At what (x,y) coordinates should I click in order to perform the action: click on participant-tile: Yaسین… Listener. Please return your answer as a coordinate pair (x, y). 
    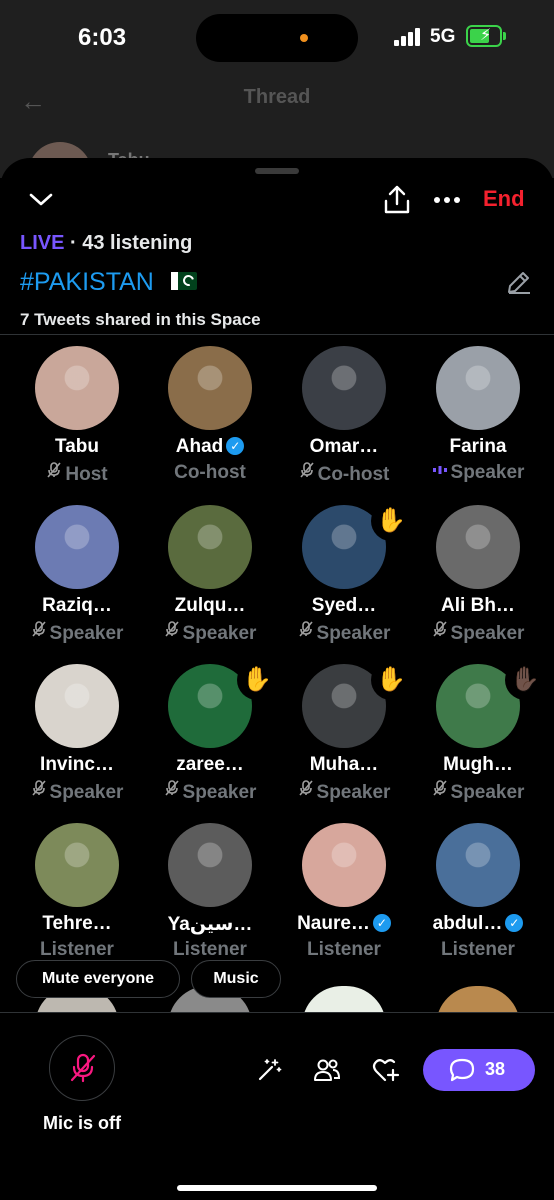
    Looking at the image, I should click on (210, 898).